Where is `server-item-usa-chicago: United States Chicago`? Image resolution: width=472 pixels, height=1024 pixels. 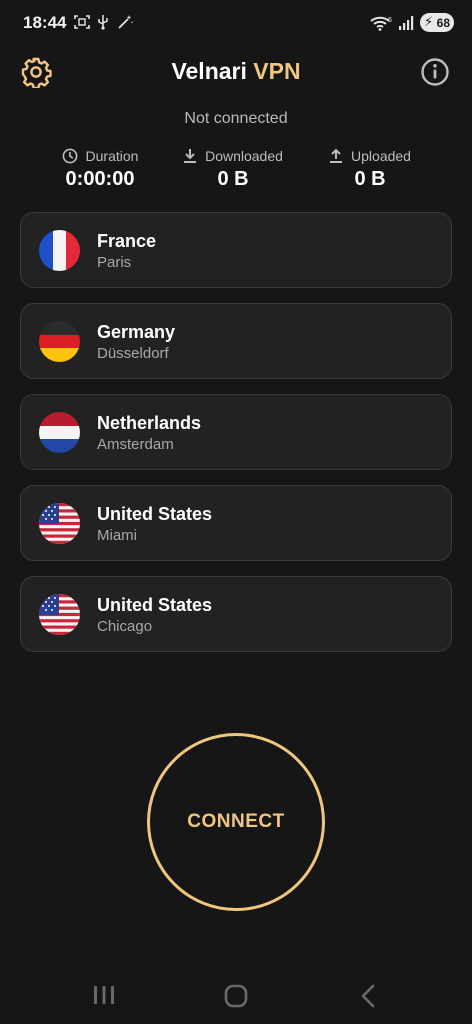 server-item-usa-chicago: United States Chicago is located at coordinates (236, 614).